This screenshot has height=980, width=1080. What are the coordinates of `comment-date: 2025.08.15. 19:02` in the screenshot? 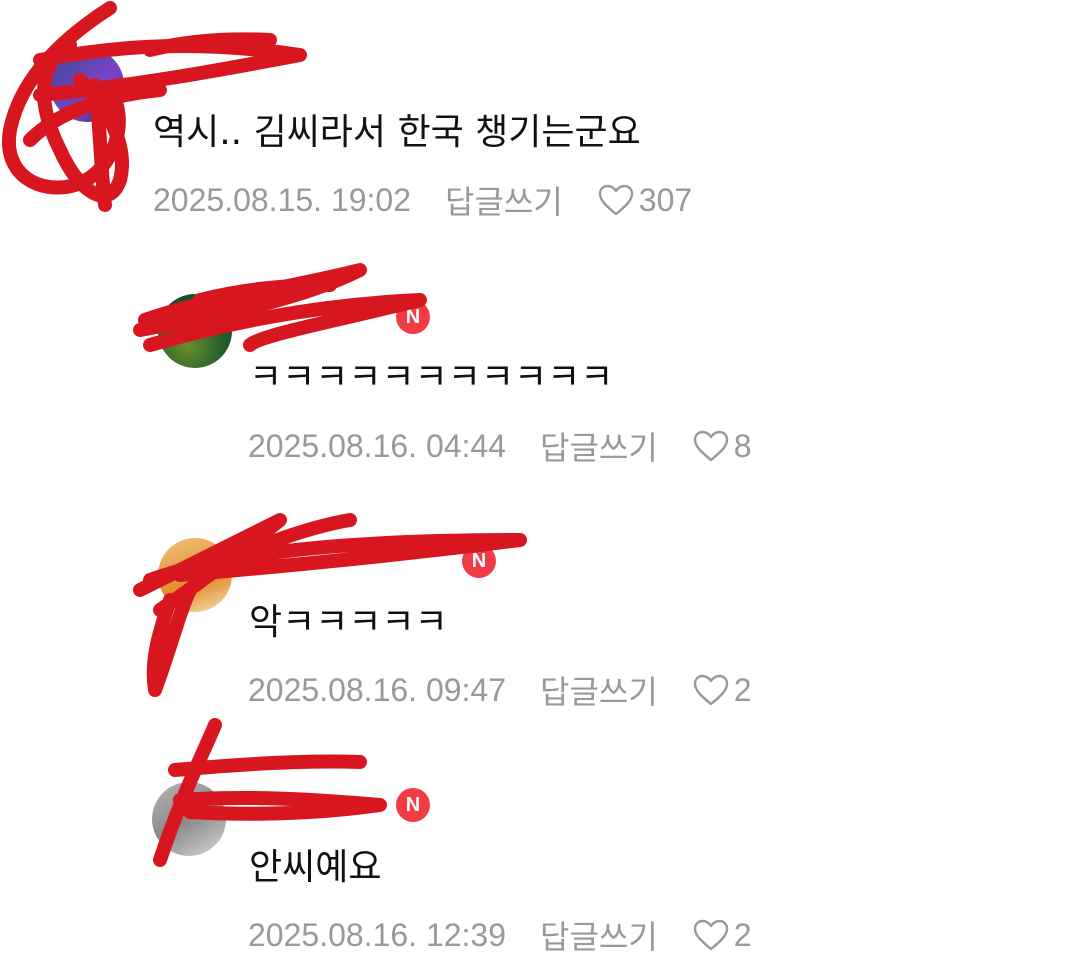 It's located at (282, 199).